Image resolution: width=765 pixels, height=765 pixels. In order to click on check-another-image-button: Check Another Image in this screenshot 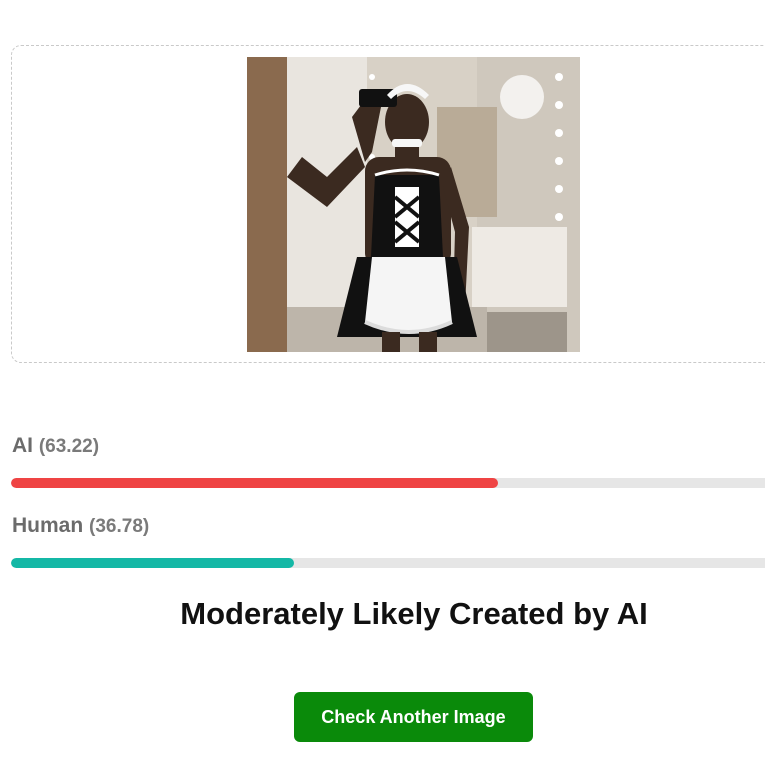, I will do `click(413, 717)`.